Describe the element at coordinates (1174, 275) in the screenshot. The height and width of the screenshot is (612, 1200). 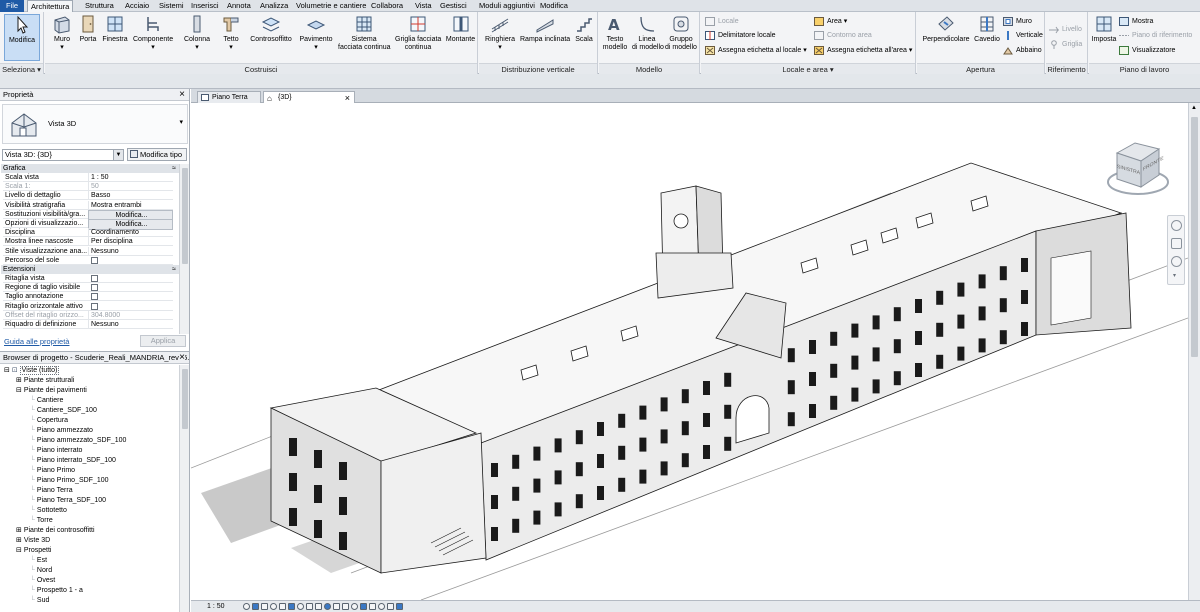
I see `chevron-down-icon: ▾` at that location.